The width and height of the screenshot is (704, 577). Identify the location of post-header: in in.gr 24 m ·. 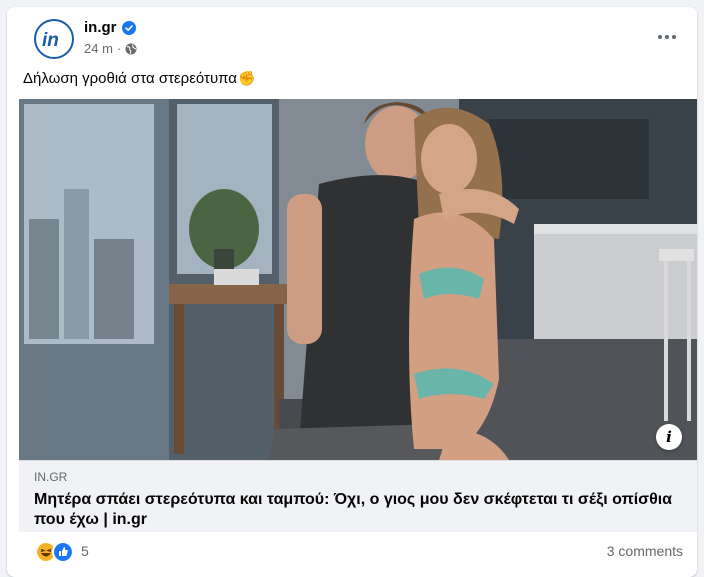
(352, 37).